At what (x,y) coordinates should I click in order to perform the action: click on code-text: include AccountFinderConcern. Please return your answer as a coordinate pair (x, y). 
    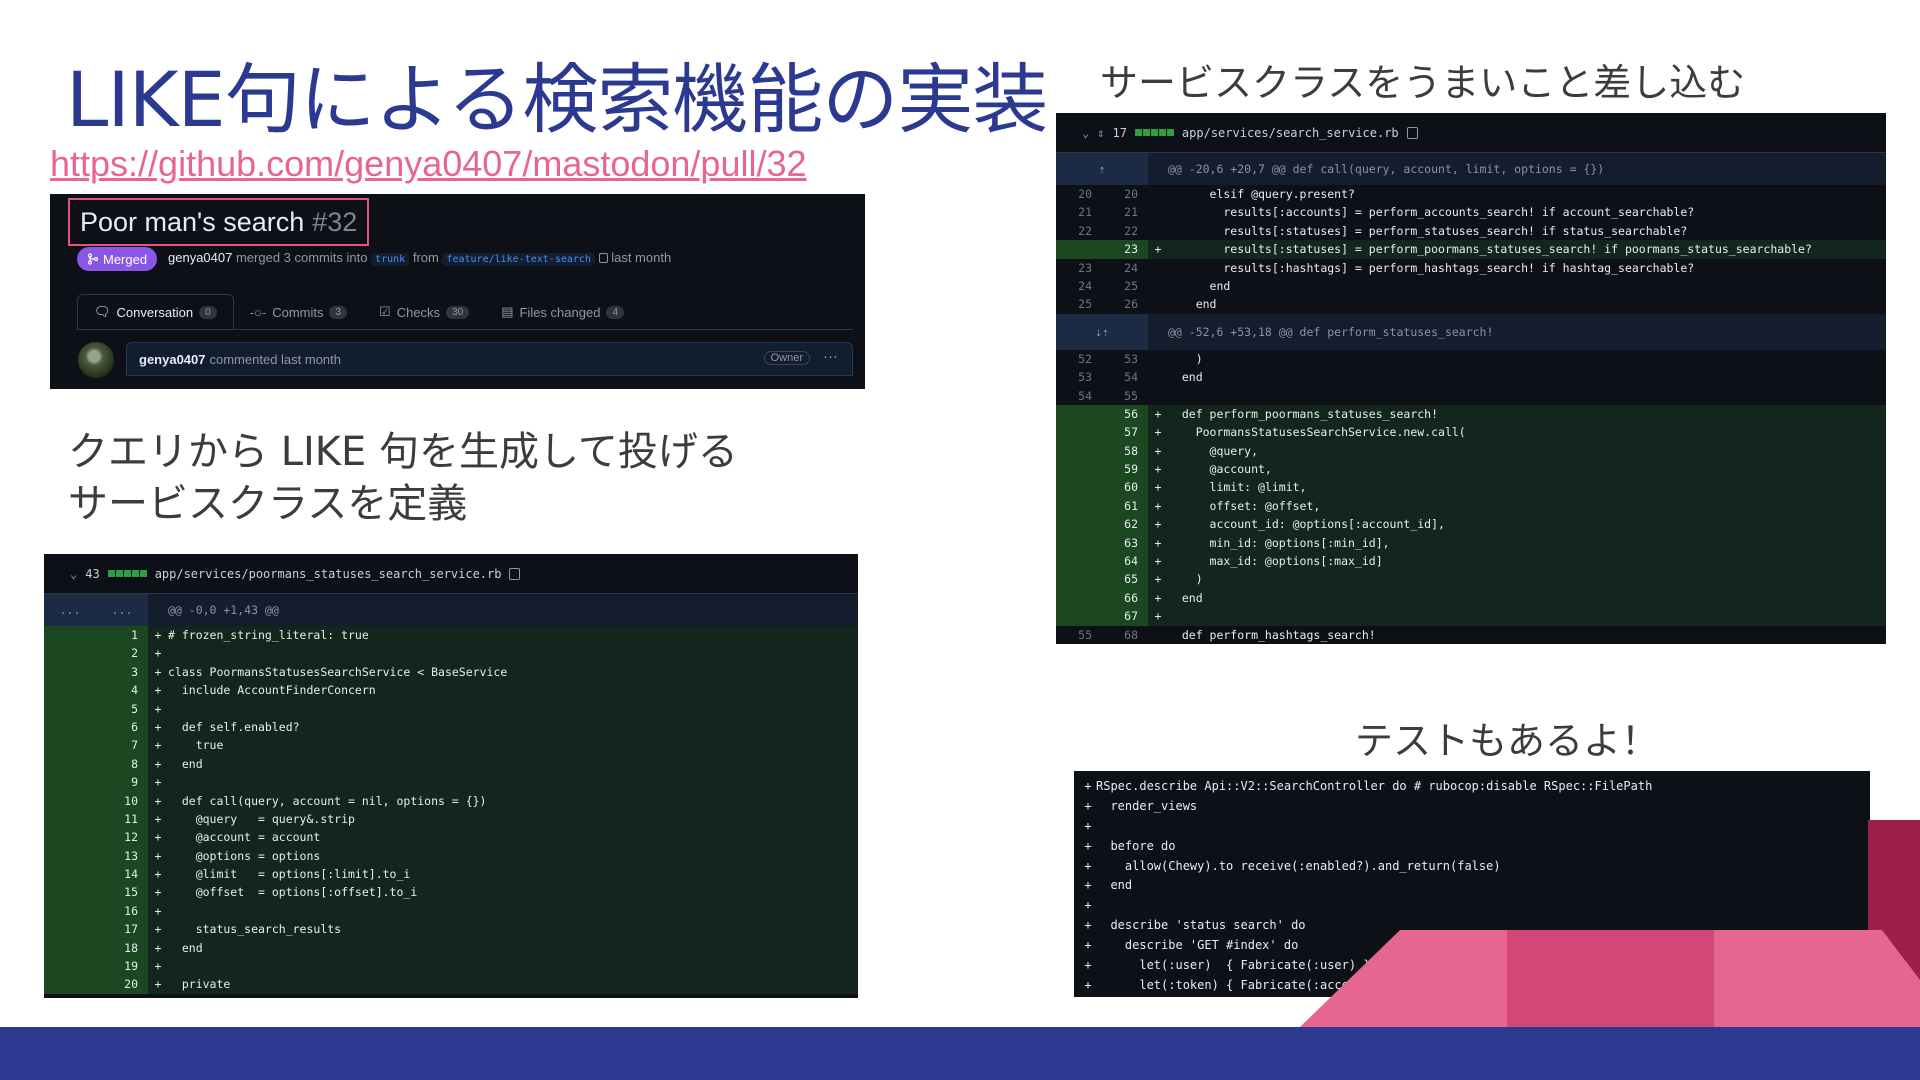
    Looking at the image, I should click on (272, 690).